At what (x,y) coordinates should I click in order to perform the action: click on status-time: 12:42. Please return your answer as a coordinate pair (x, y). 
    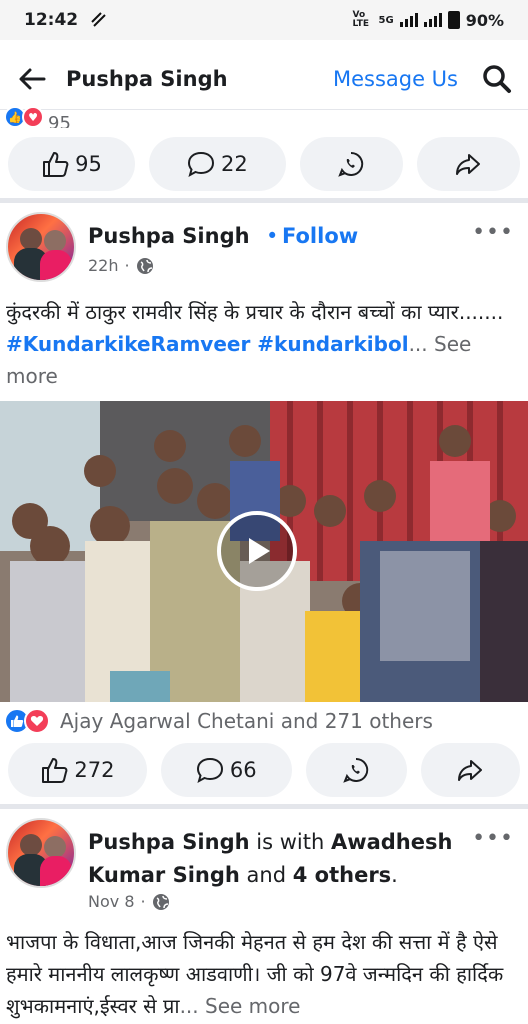
    Looking at the image, I should click on (51, 20).